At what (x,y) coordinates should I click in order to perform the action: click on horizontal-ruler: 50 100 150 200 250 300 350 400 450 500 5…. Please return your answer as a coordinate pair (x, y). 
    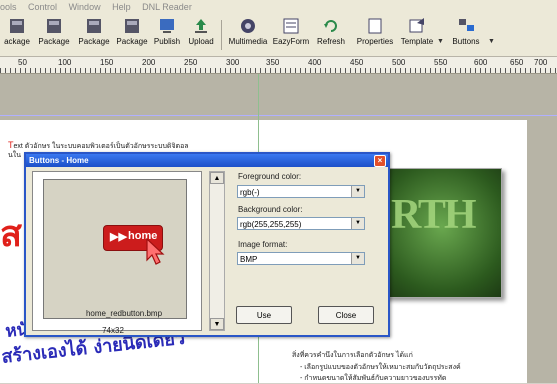
    Looking at the image, I should click on (278, 65).